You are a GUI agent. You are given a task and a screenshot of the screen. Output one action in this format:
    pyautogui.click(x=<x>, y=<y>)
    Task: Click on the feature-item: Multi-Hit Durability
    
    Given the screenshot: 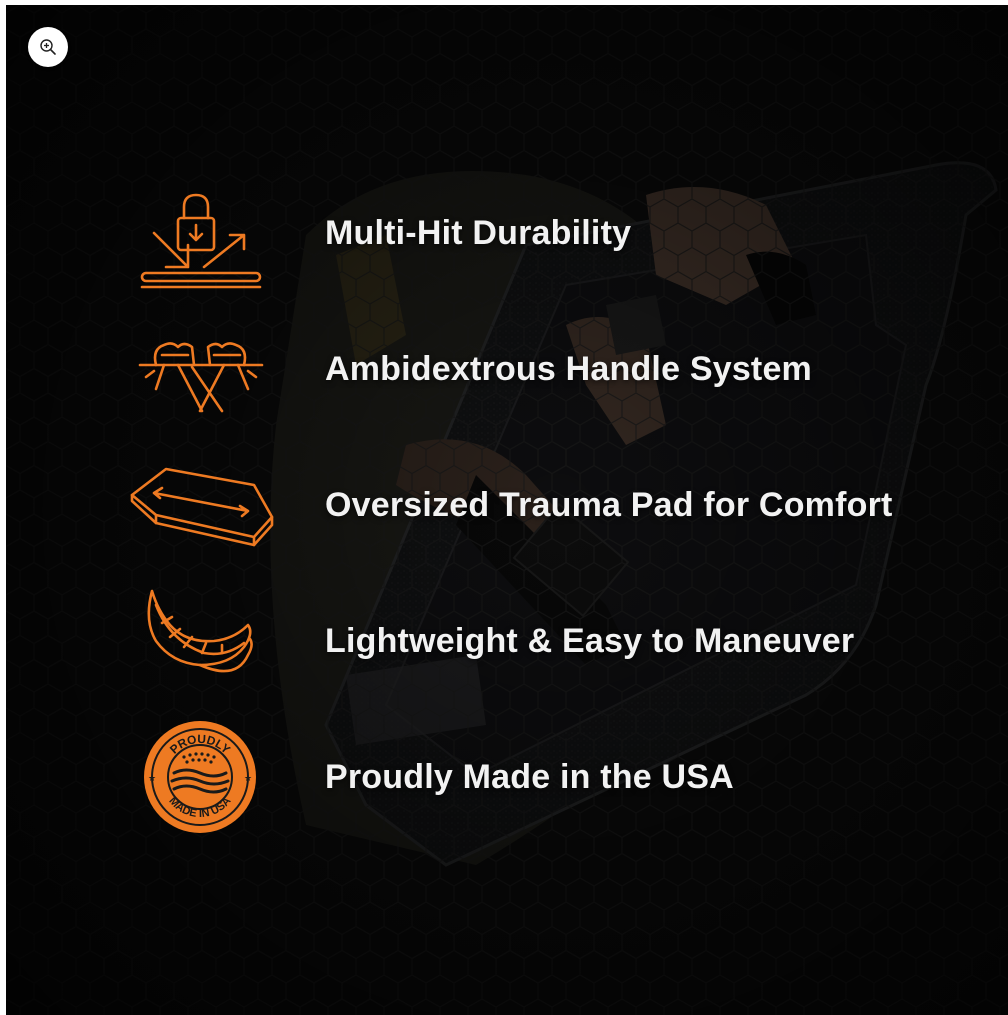 What is the action you would take?
    pyautogui.click(x=507, y=233)
    